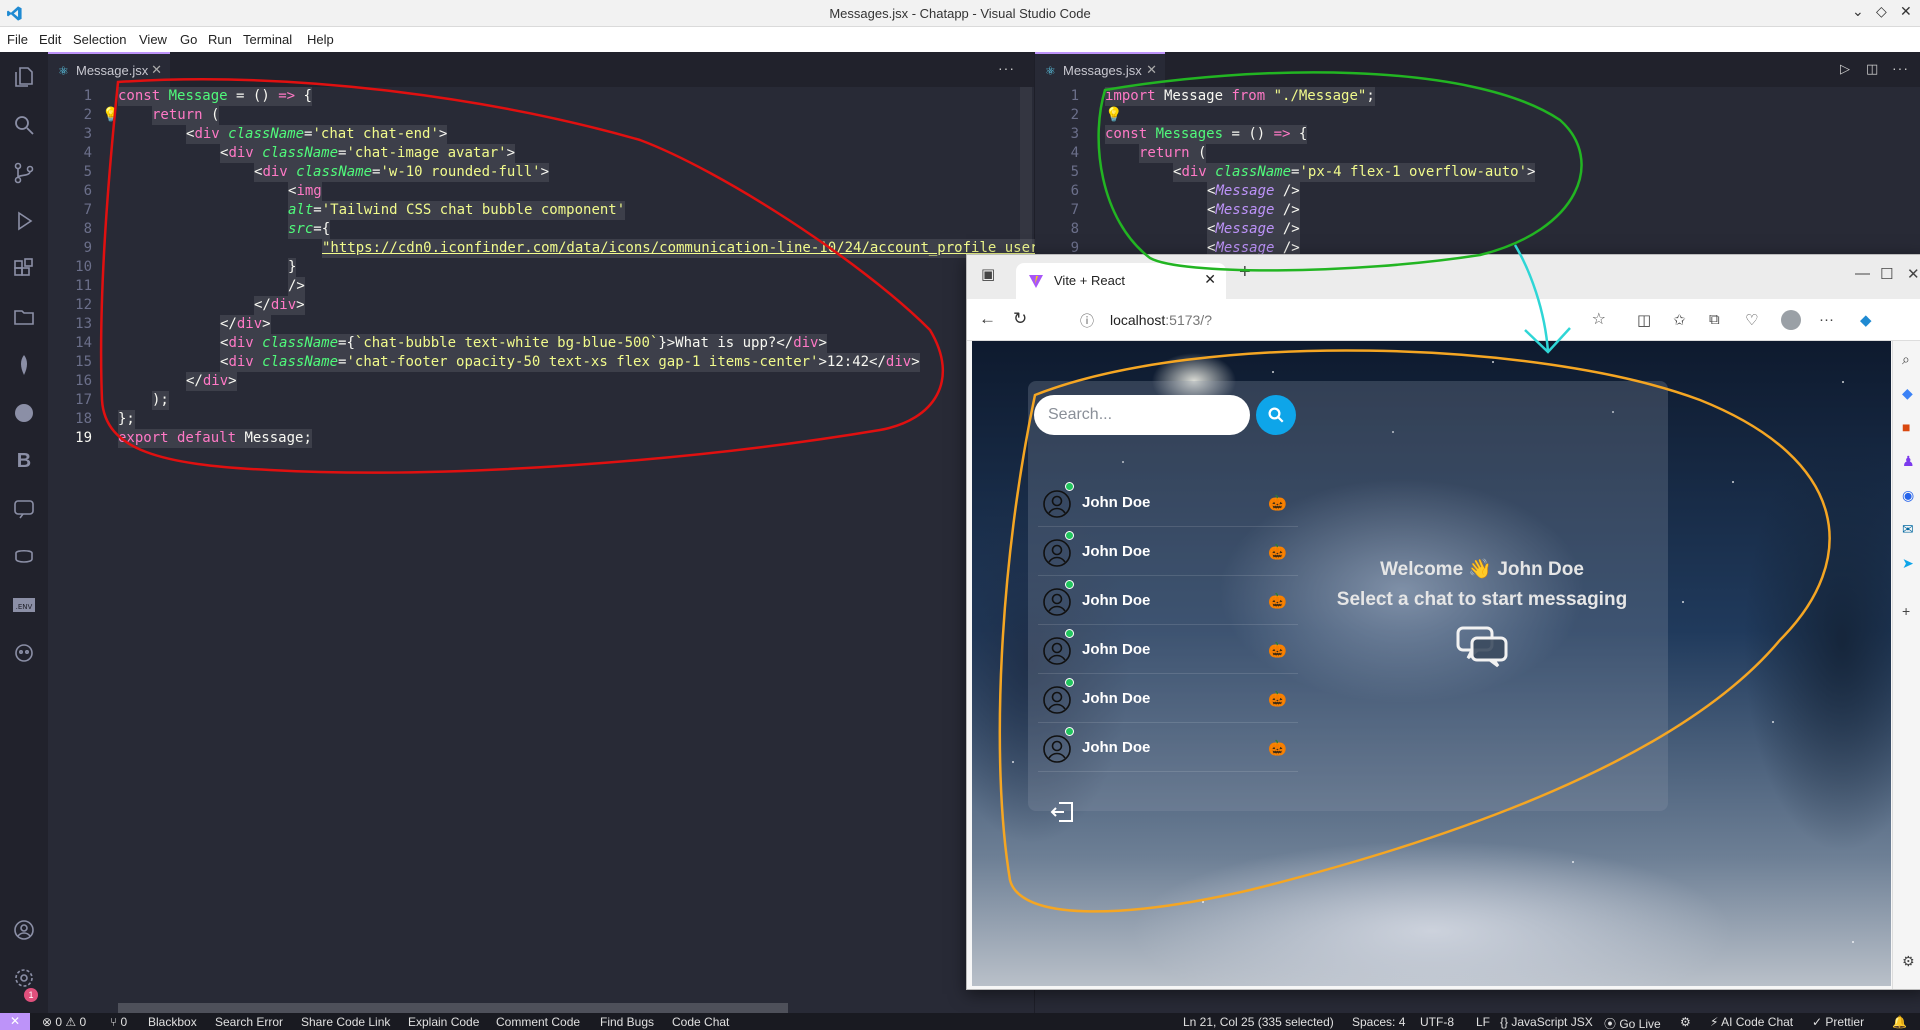 This screenshot has width=1920, height=1030. Describe the element at coordinates (24, 221) in the screenshot. I see `run-debug-icon` at that location.